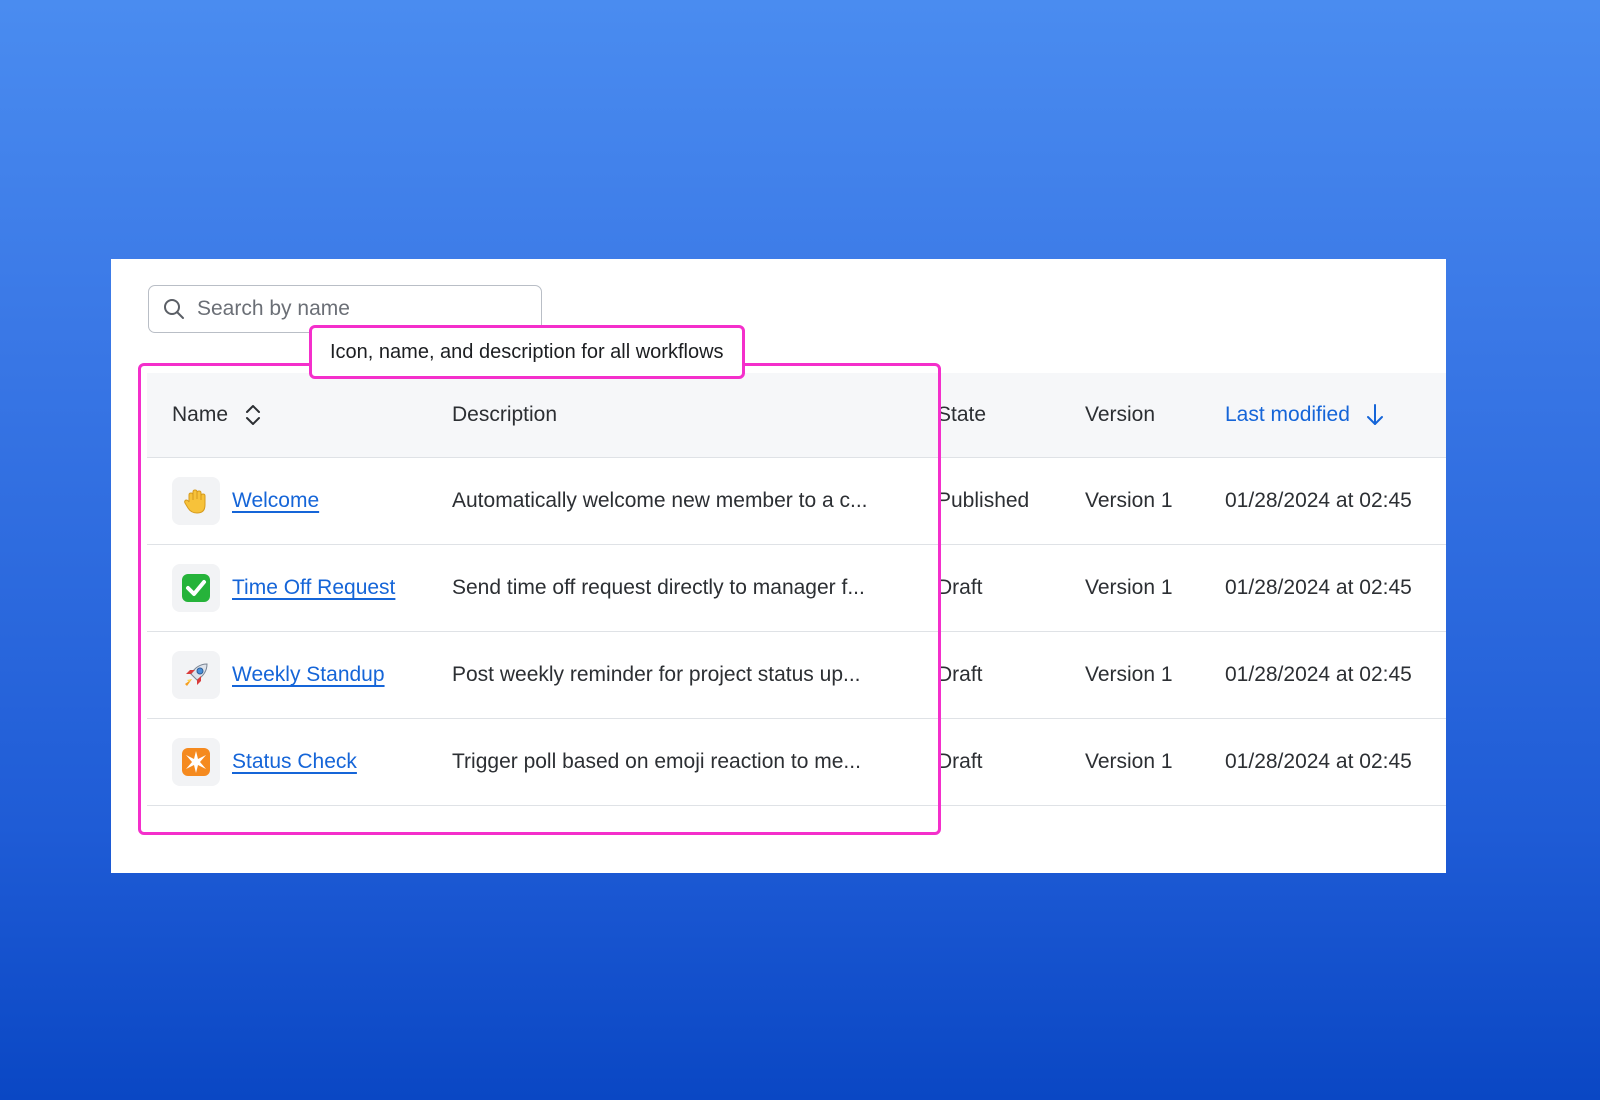 The height and width of the screenshot is (1100, 1600). Describe the element at coordinates (1375, 415) in the screenshot. I see `arrow-down-icon` at that location.